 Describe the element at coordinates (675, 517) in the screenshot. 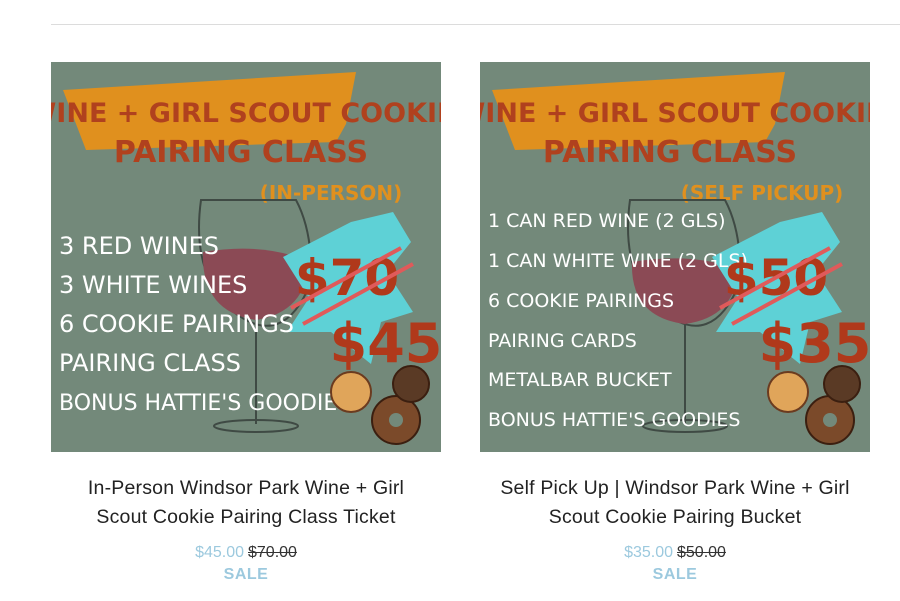

I see `product-title-line-2: Scout Cookie Pairing Bucket` at that location.